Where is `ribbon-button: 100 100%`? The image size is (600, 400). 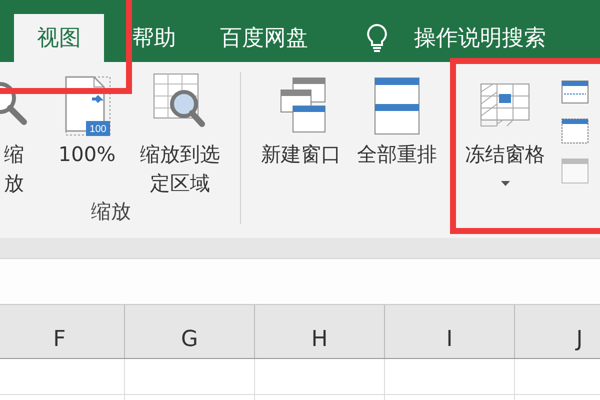
ribbon-button: 100 100% is located at coordinates (87, 135).